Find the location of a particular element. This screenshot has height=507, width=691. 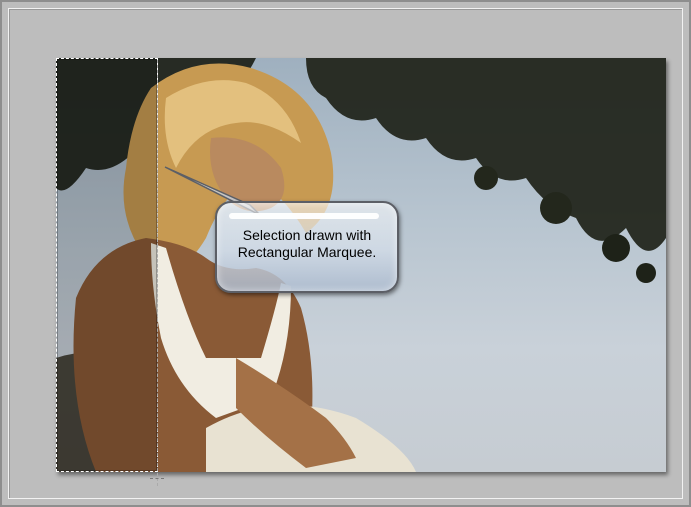

callout-text-line-2: Rectangular Marquee. is located at coordinates (307, 252).